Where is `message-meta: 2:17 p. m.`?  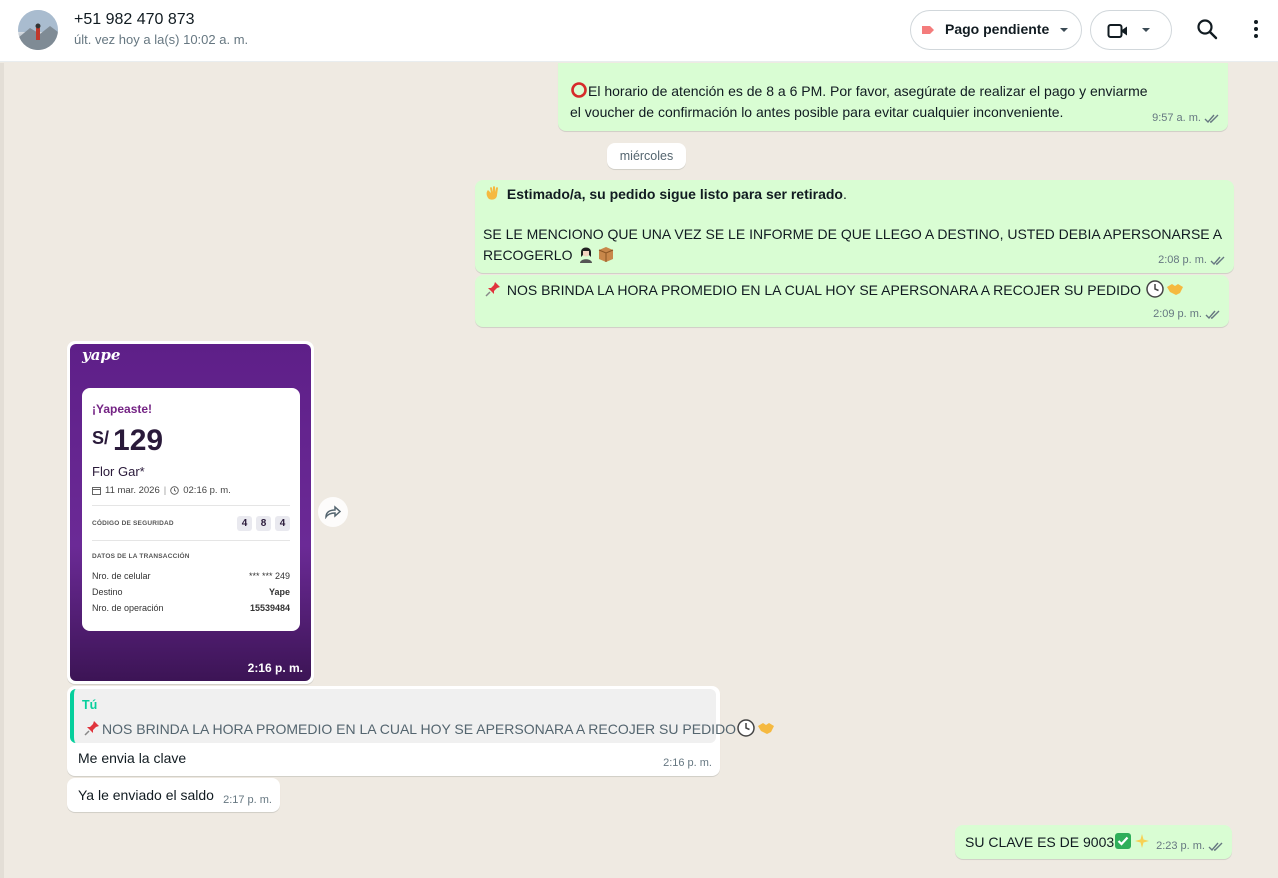
message-meta: 2:17 p. m. is located at coordinates (247, 800).